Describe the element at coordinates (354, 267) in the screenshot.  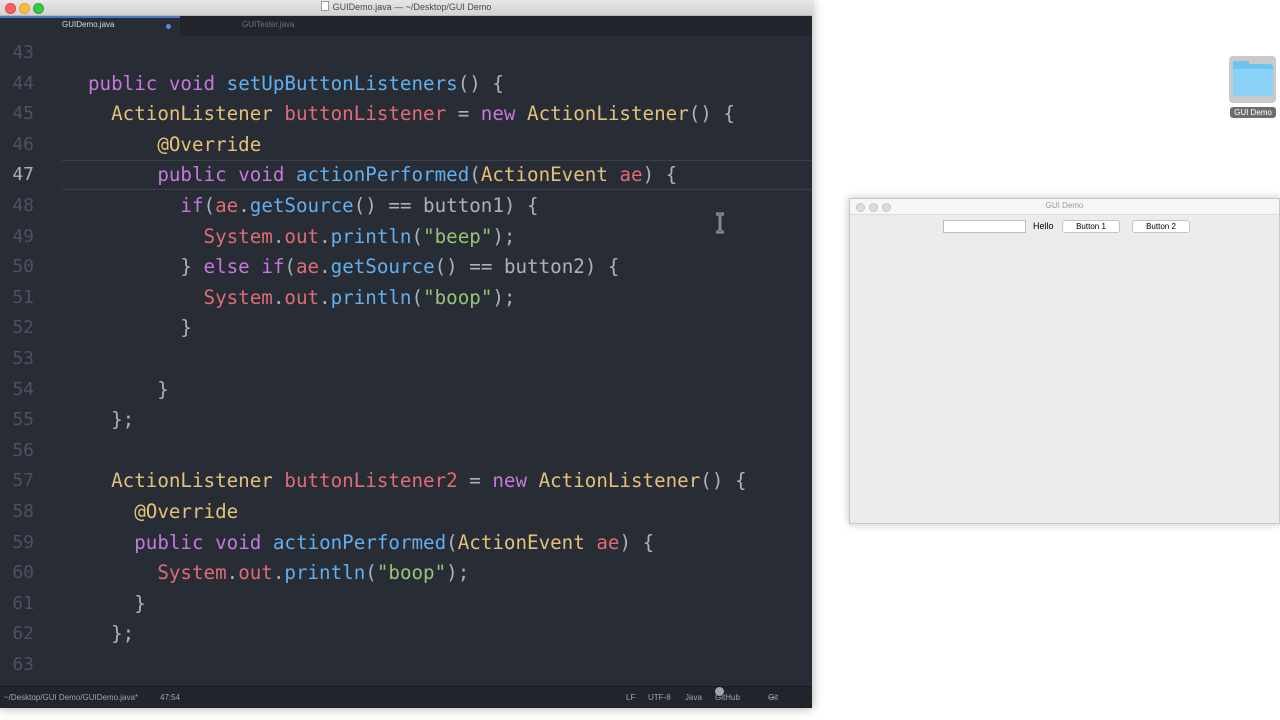
I see `code-text: } else if(ae.getSource() == button2) {` at that location.